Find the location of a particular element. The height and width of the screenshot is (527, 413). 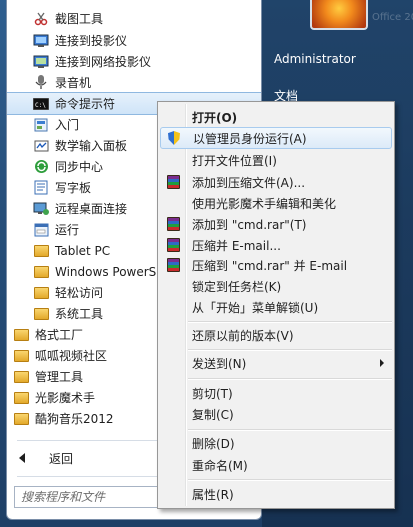

menu-item-add-to-cmd-rar: 添加到 "cmd.rar"(T) is located at coordinates (276, 224).